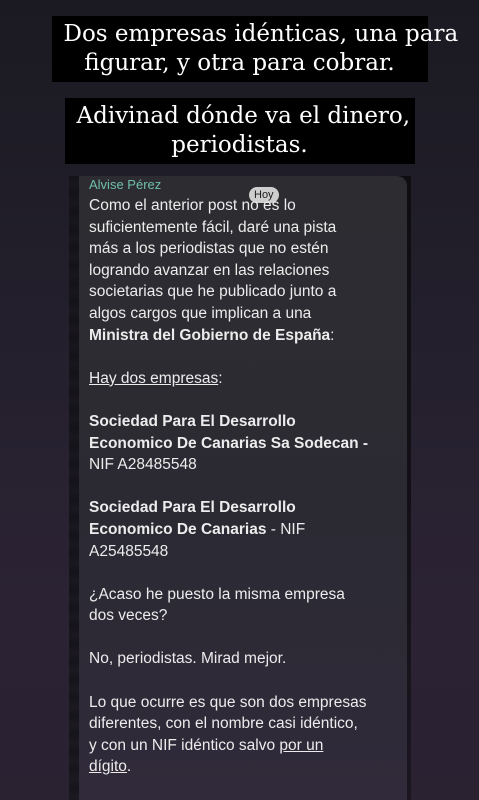  I want to click on text-line: Lo que ocurre es que son dos empresas, so click(228, 702).